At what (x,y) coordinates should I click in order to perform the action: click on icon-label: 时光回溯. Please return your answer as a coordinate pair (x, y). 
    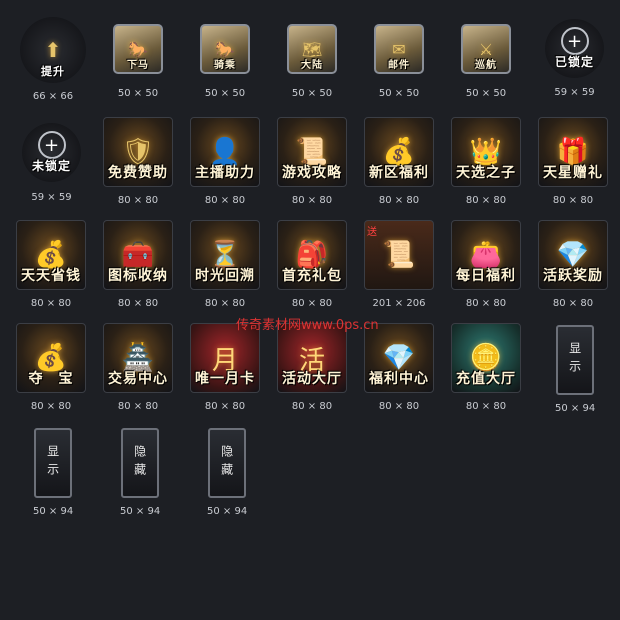
    Looking at the image, I should click on (225, 276).